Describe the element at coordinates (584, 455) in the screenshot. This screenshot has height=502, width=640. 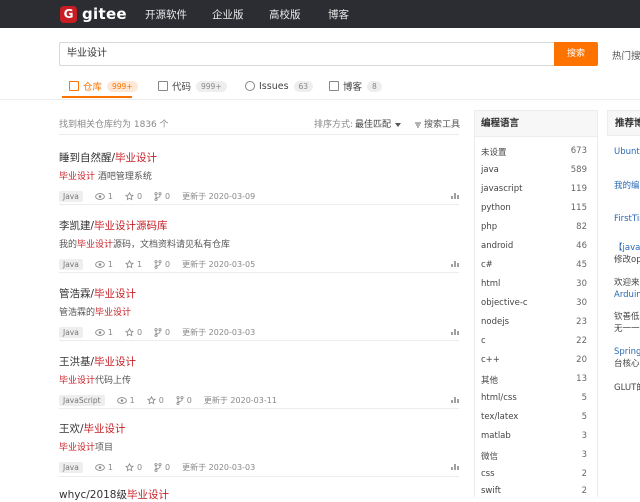
I see `language-count: 3` at that location.